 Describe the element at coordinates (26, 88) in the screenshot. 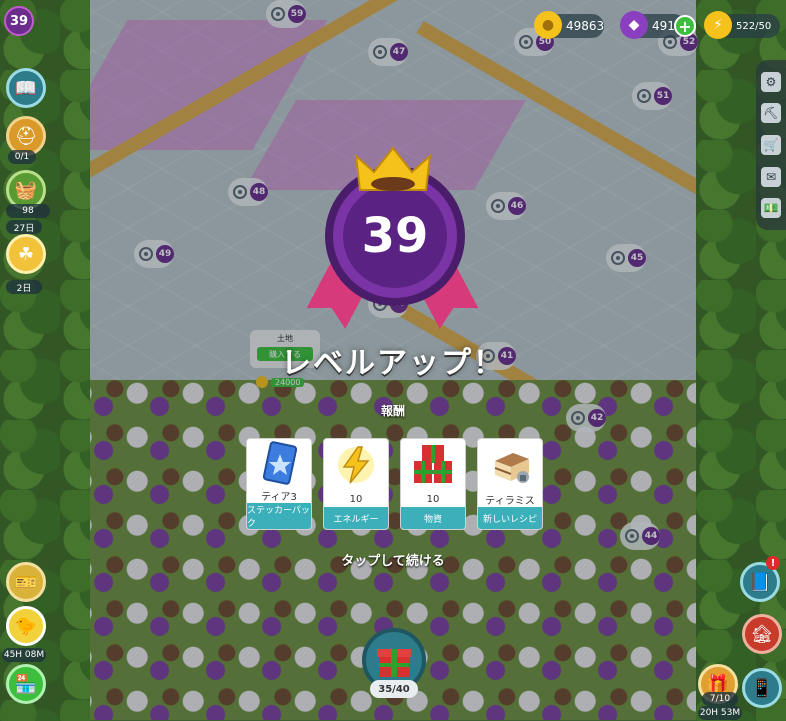

I see `quest-book-button: 📖` at that location.